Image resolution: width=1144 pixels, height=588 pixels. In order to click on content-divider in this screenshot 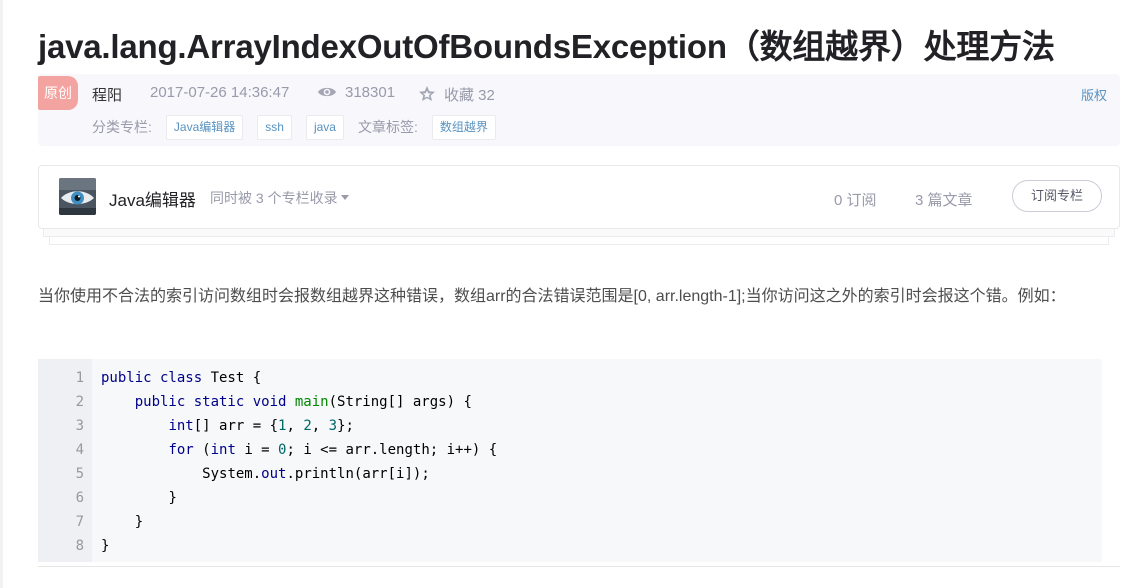, I will do `click(579, 566)`.